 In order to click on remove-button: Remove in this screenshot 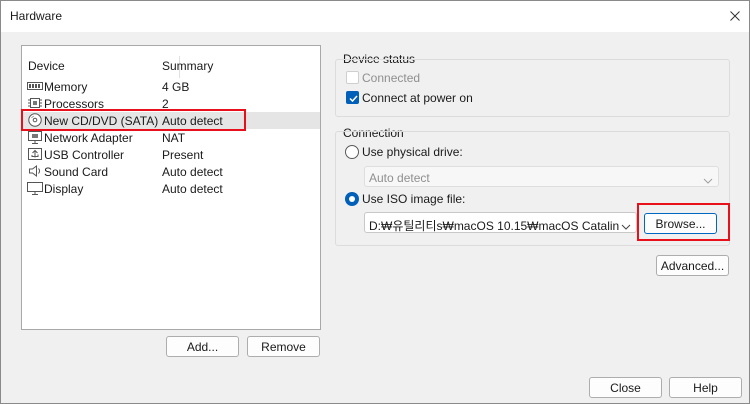, I will do `click(283, 346)`.